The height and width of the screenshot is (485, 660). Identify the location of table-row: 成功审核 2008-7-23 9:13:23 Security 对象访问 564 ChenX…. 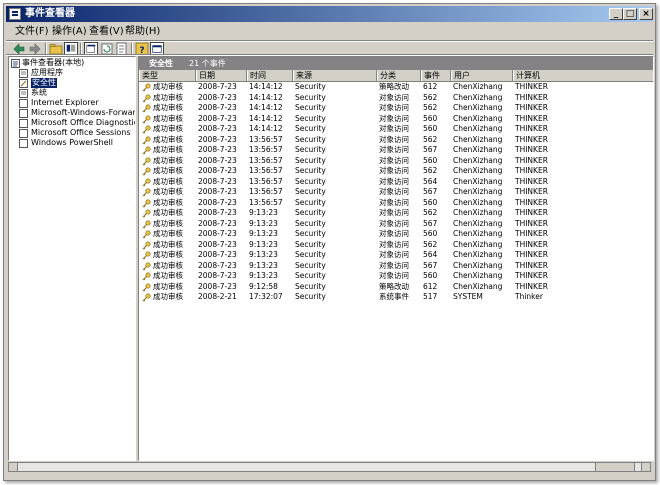
(396, 255).